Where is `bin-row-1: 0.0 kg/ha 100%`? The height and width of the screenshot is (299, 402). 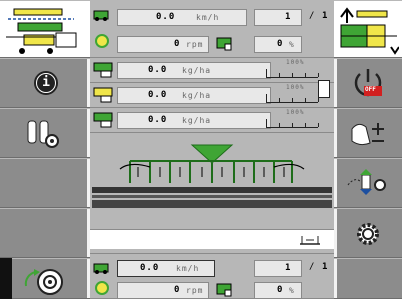
bin-row-1: 0.0 kg/ha 100% is located at coordinates (212, 70).